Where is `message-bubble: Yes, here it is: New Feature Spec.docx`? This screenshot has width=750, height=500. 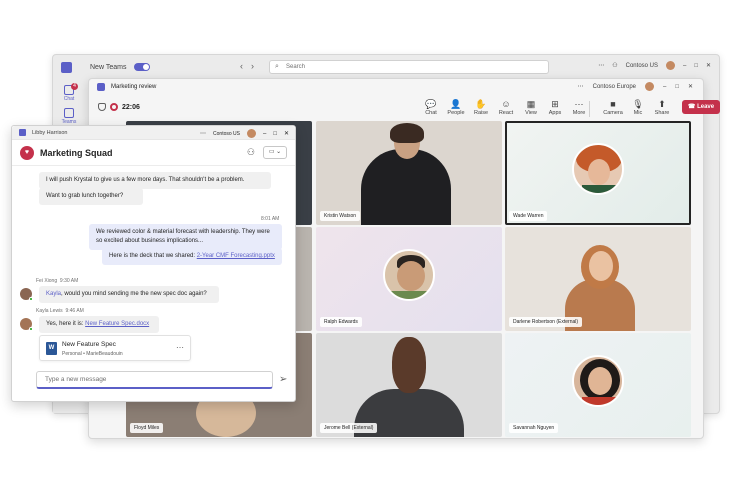
message-bubble: Yes, here it is: New Feature Spec.docx is located at coordinates (99, 324).